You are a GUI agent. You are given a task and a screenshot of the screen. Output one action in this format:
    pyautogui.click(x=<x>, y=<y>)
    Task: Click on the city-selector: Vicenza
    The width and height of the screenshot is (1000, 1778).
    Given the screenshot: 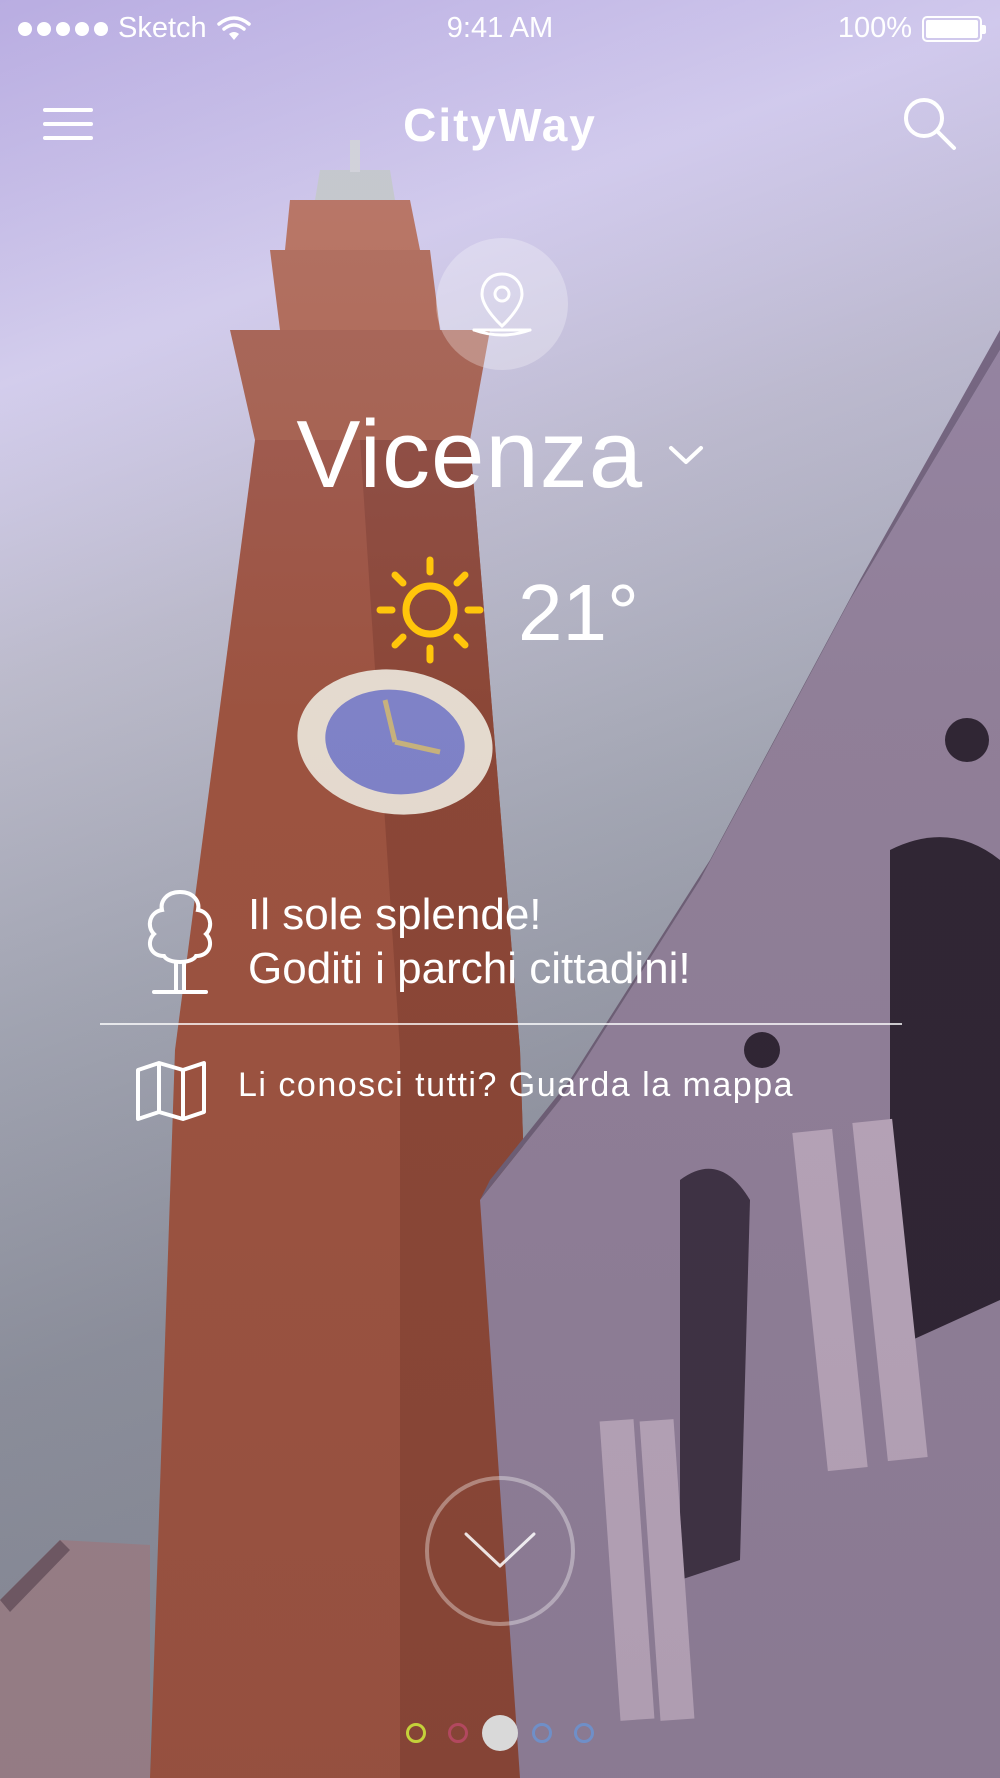 What is the action you would take?
    pyautogui.click(x=500, y=455)
    